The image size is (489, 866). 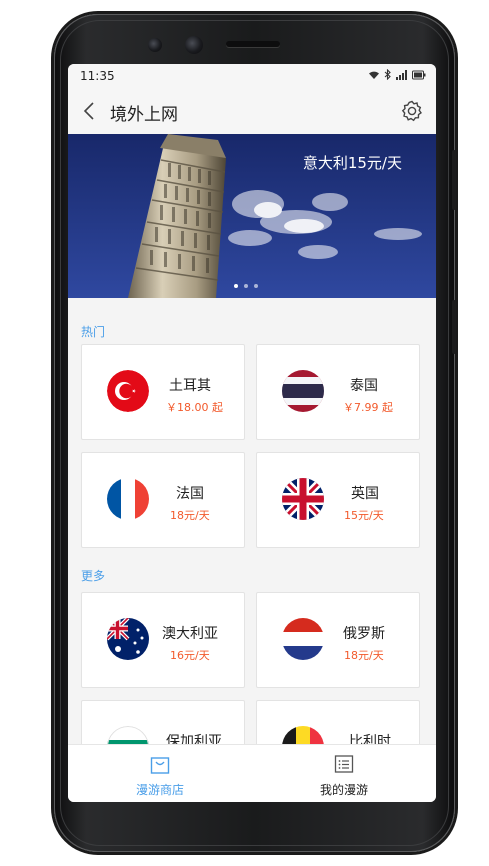 What do you see at coordinates (159, 790) in the screenshot?
I see `tab-label: 漫游商店` at bounding box center [159, 790].